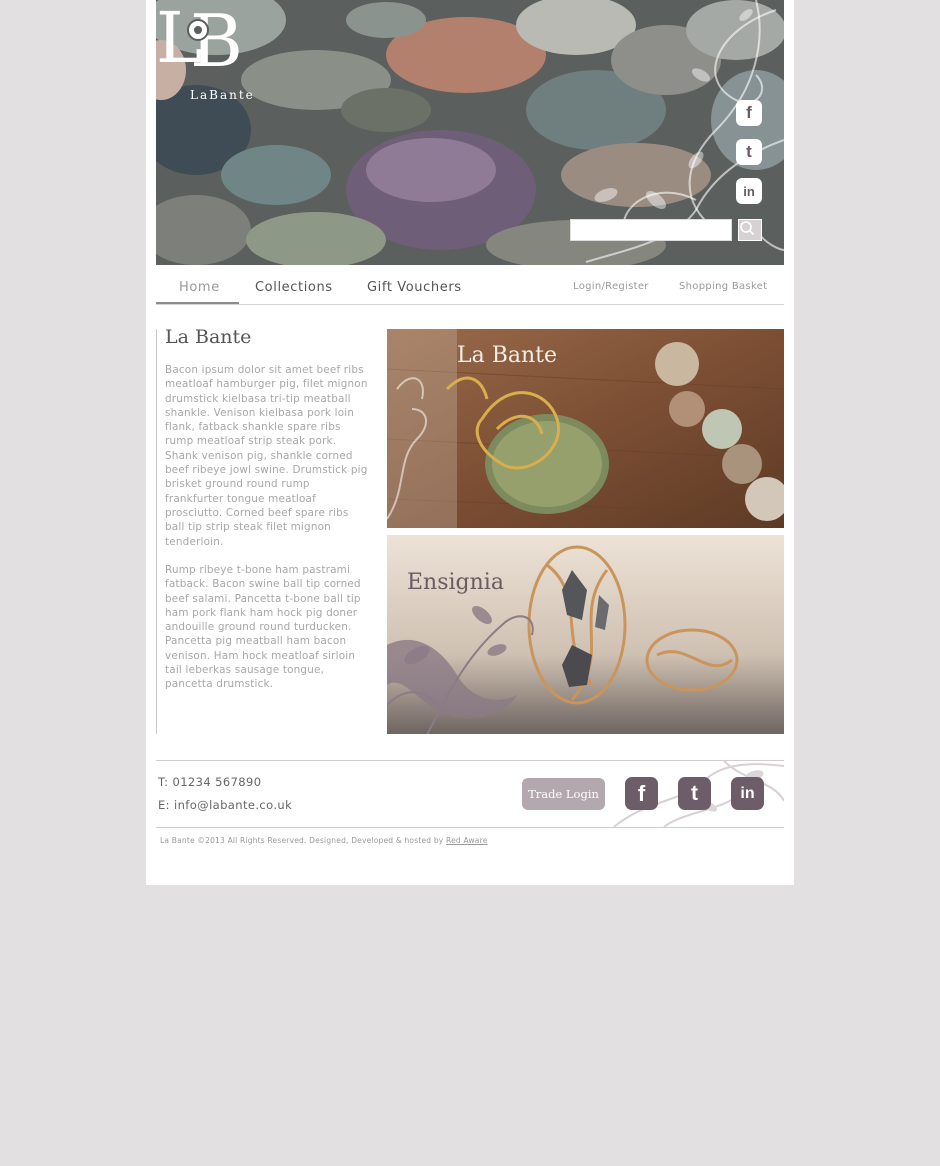  I want to click on search-icon, so click(747, 228).